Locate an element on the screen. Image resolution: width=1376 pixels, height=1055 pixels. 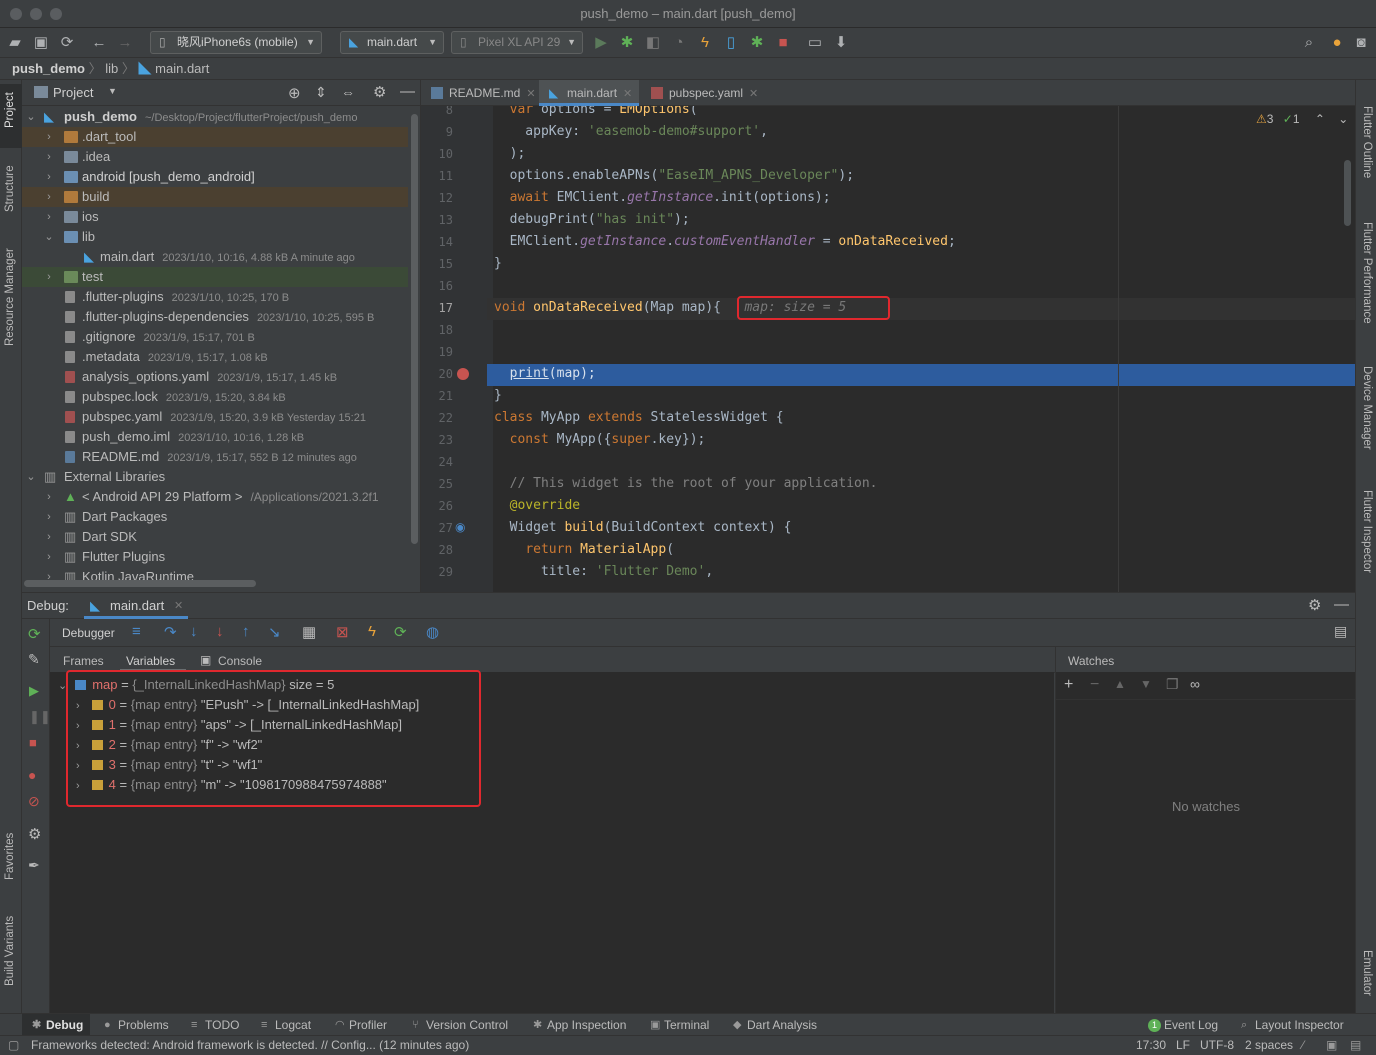
devtools-icon: ◍ is located at coordinates (432, 632).